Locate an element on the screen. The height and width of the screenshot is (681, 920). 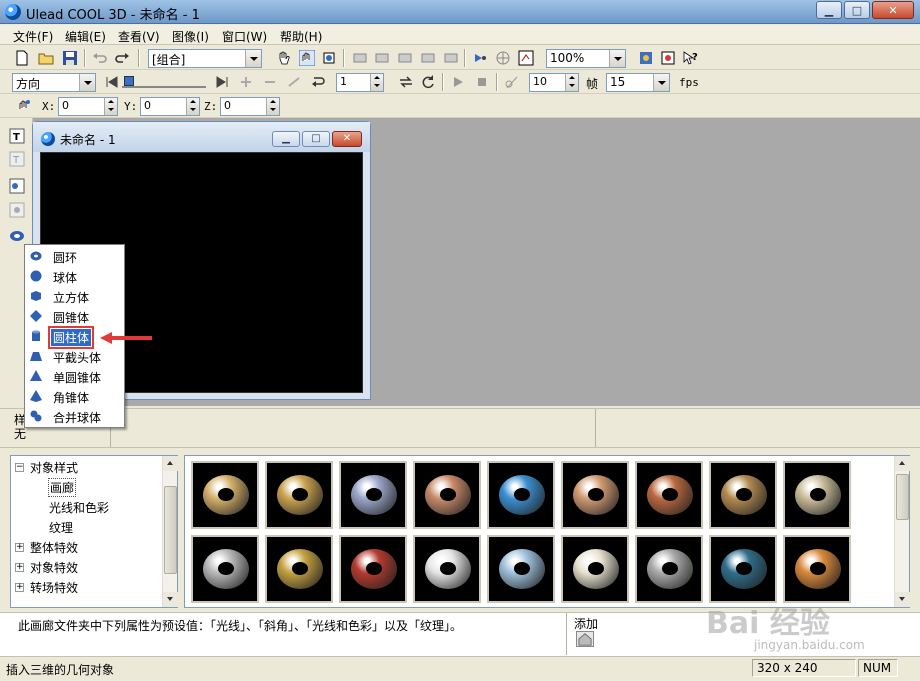
menu-edit: 编辑(E) is located at coordinates (85, 36).